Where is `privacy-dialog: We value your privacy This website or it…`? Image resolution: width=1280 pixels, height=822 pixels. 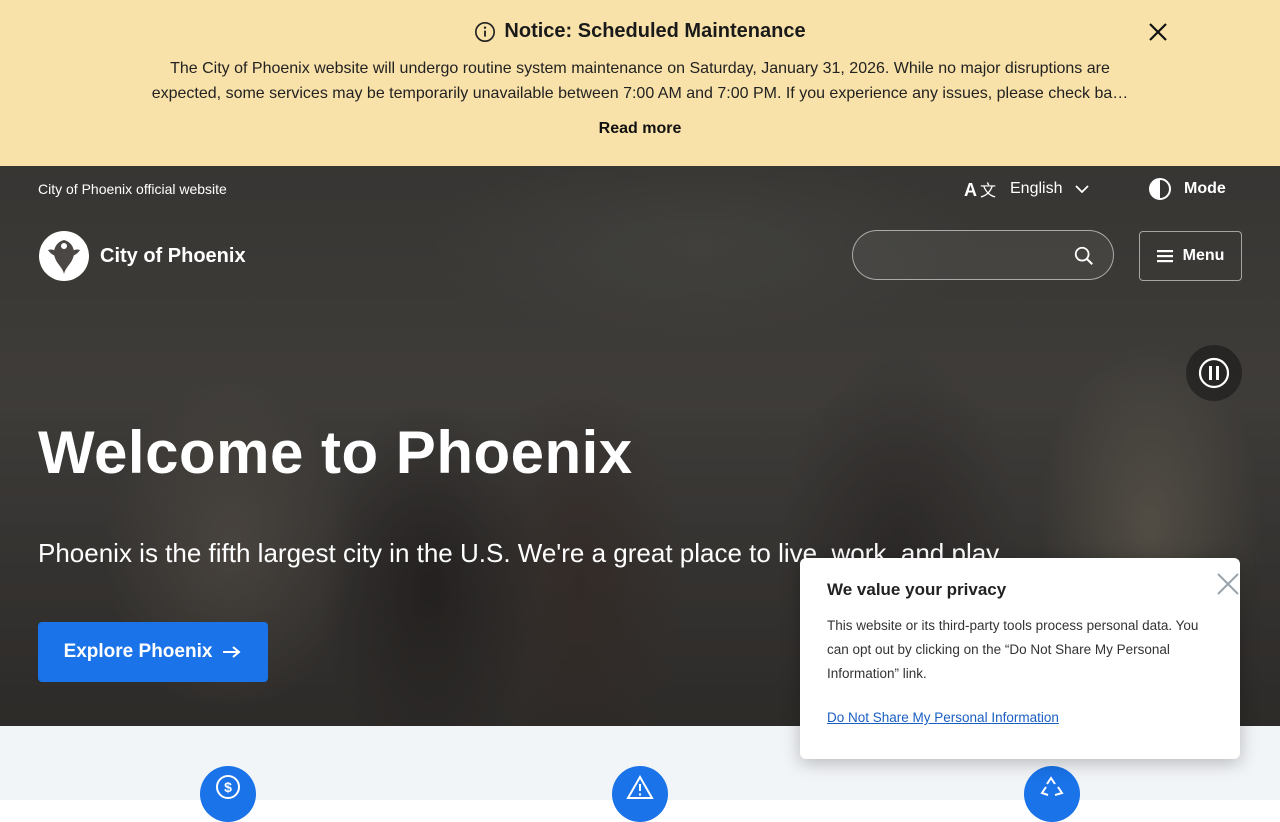
privacy-dialog: We value your privacy This website or it… is located at coordinates (1020, 658).